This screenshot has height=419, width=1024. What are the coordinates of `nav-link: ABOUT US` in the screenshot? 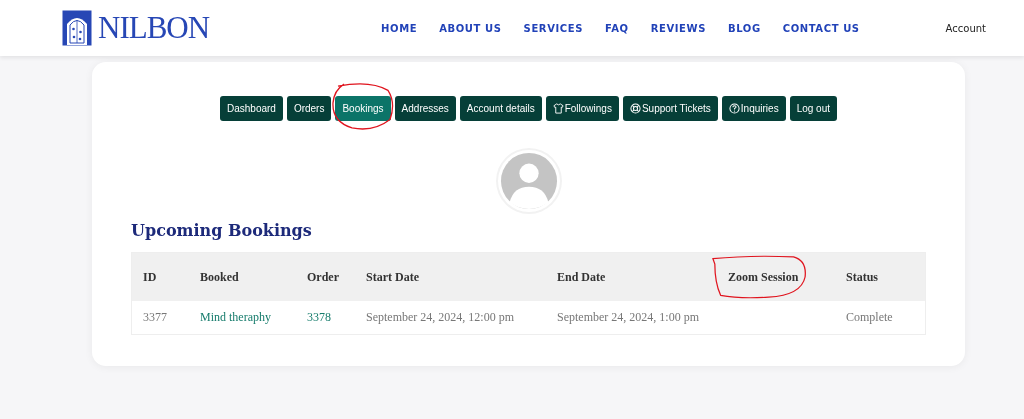 It's located at (470, 28).